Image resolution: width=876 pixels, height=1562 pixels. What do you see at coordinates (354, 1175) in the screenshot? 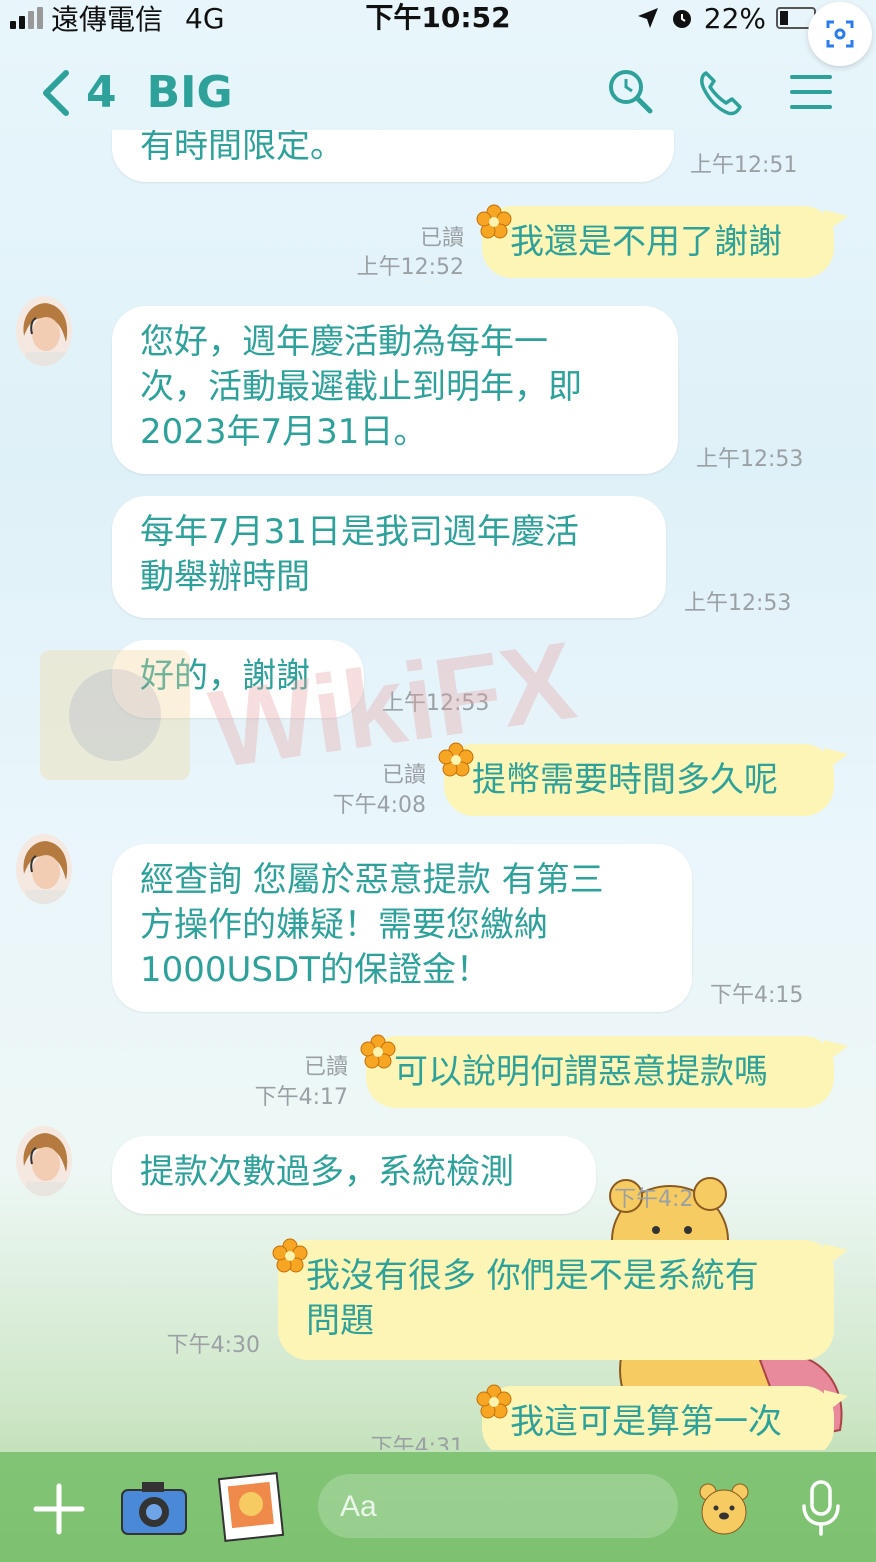
I see `message-bubble-incoming: 提款次數過多，系統檢測` at bounding box center [354, 1175].